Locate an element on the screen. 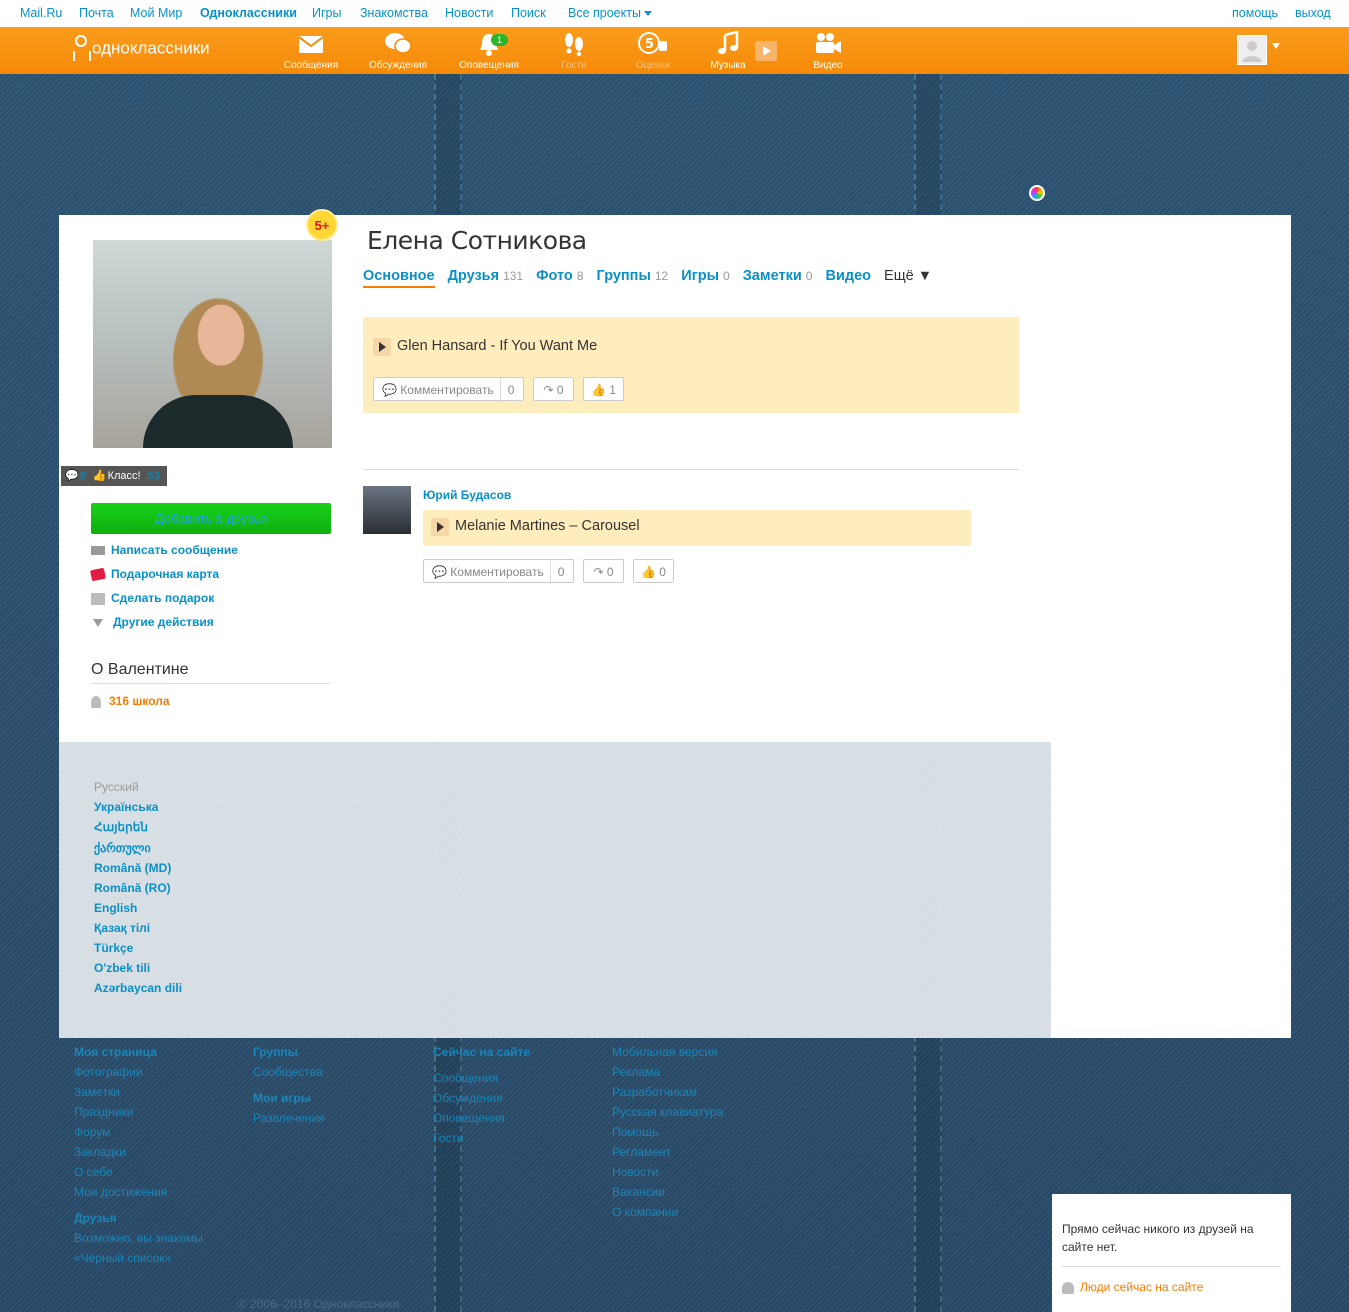 The width and height of the screenshot is (1349, 1312). footer-link-my-games: Мои игры is located at coordinates (282, 1098).